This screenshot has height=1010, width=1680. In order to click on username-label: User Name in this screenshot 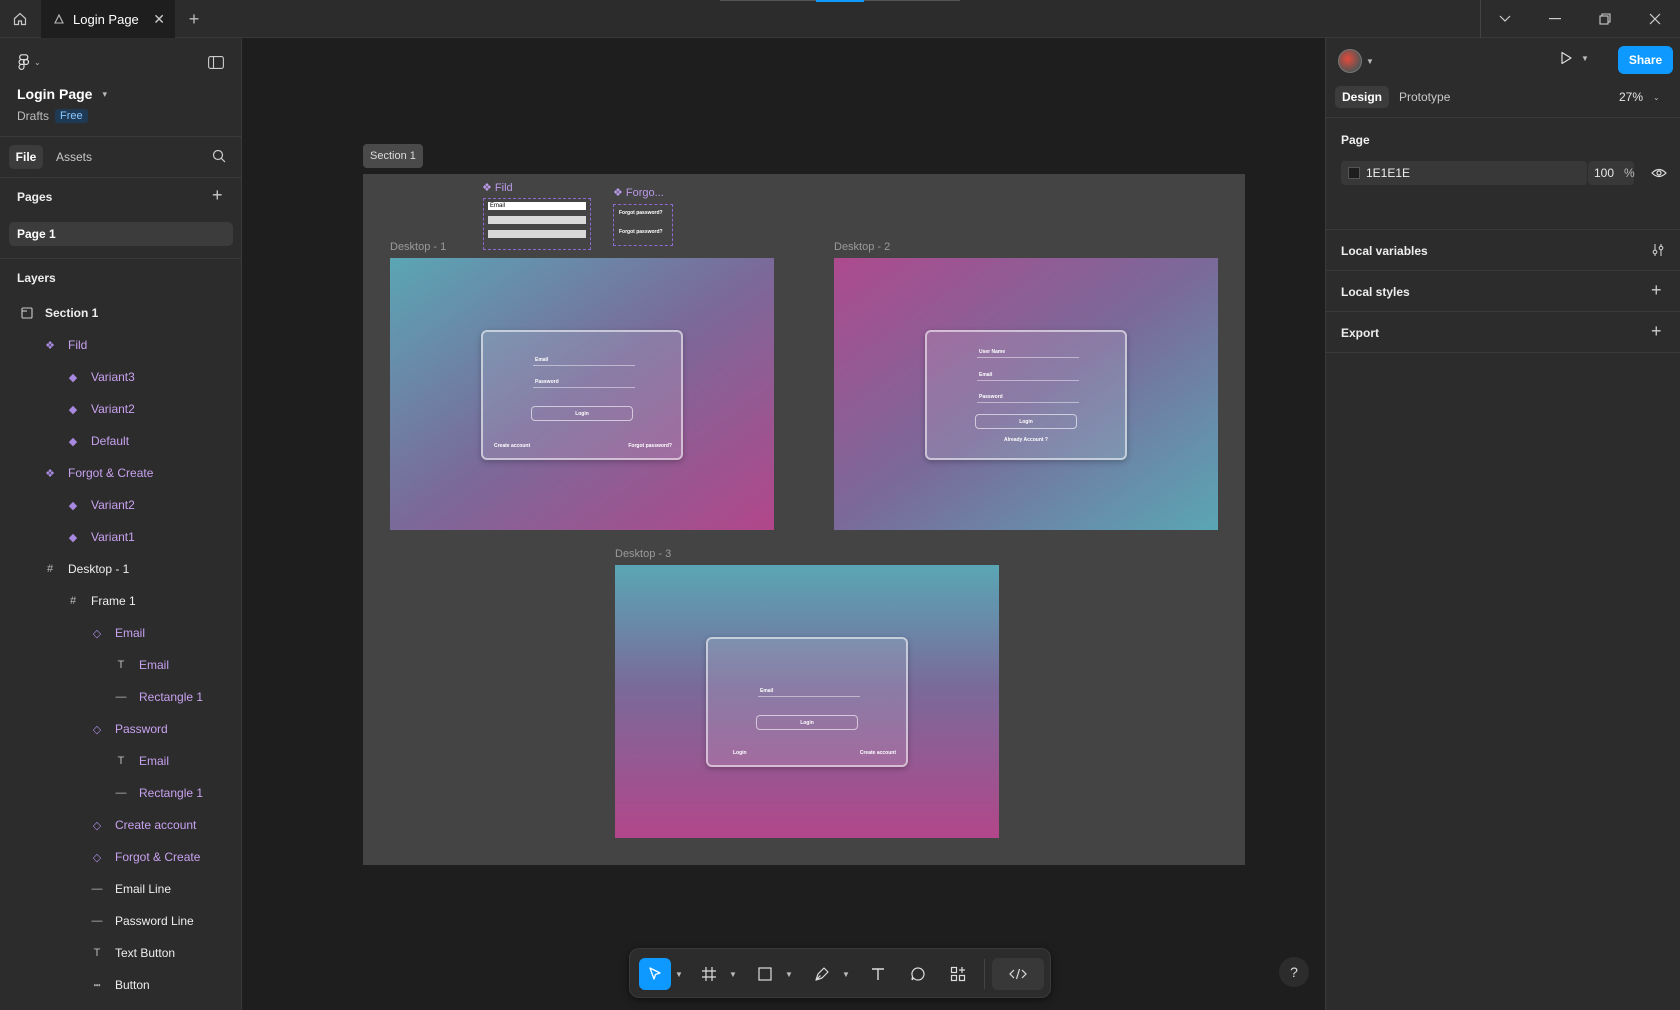, I will do `click(992, 352)`.